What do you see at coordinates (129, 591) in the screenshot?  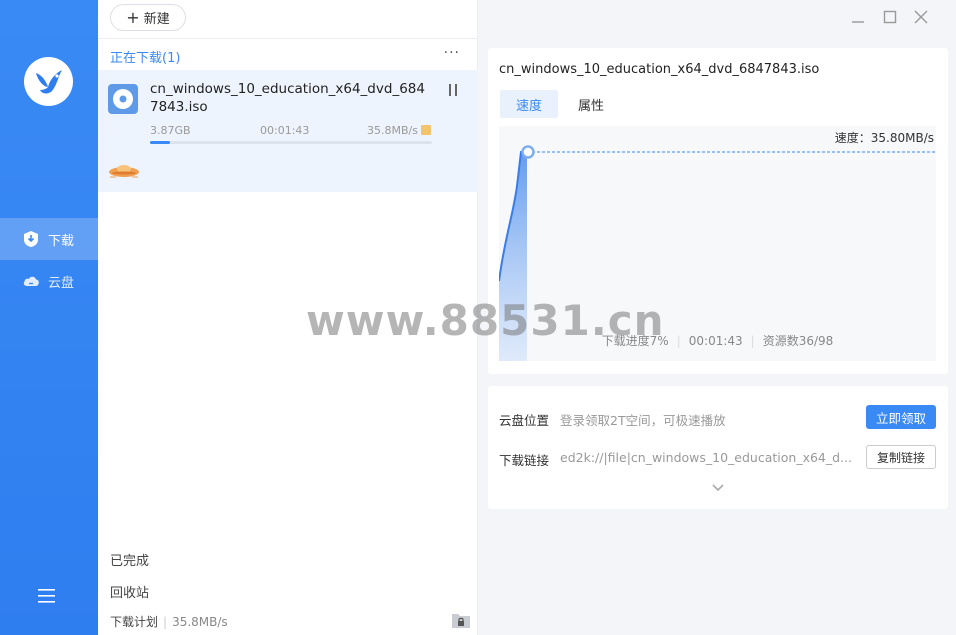 I see `recycle-bin-link: 回收站` at bounding box center [129, 591].